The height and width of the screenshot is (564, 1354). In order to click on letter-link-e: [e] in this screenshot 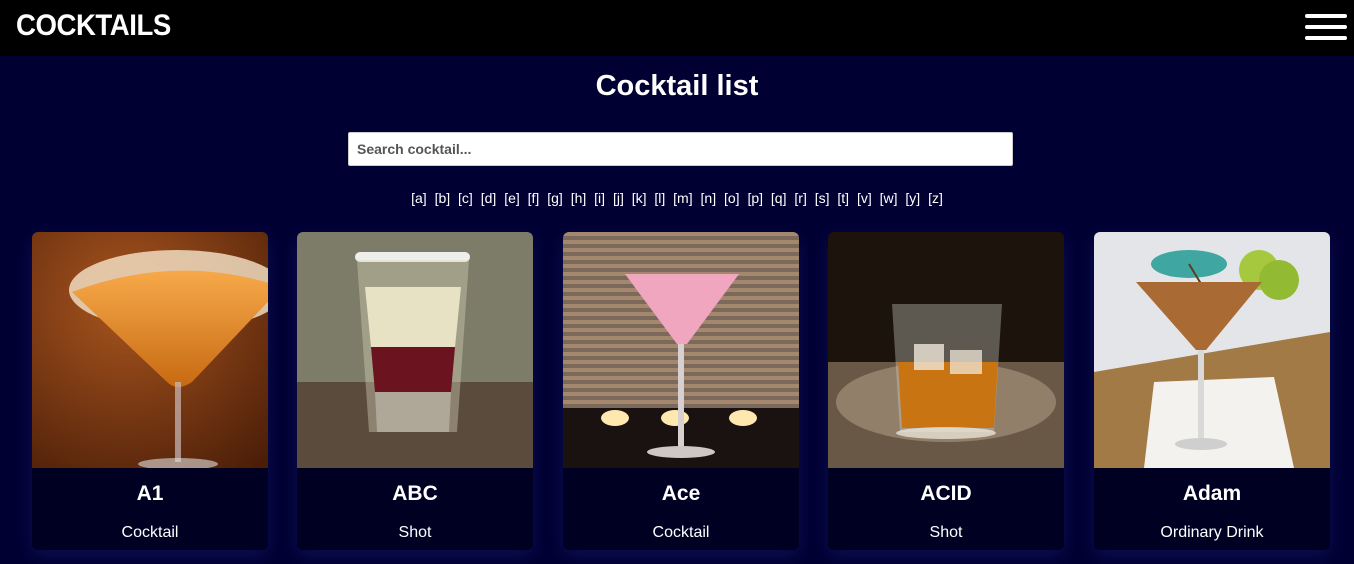, I will do `click(512, 198)`.